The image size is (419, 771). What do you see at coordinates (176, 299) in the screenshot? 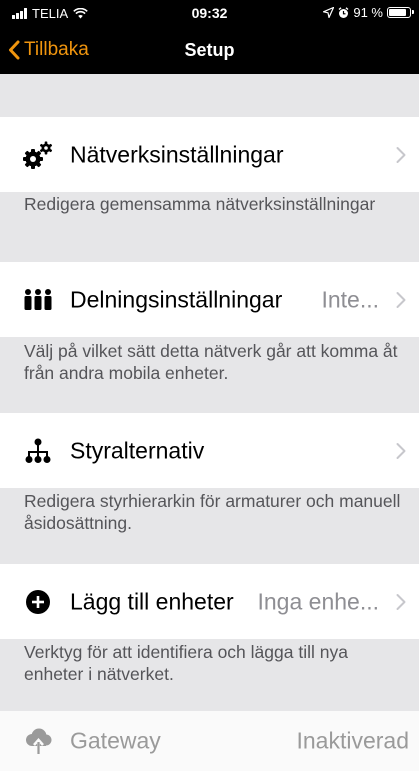
I see `row-label: Delningsinställningar` at bounding box center [176, 299].